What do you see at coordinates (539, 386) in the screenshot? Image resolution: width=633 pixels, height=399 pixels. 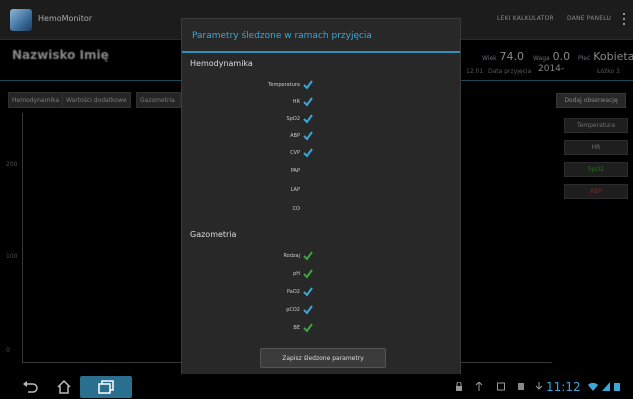 I see `download-icon` at bounding box center [539, 386].